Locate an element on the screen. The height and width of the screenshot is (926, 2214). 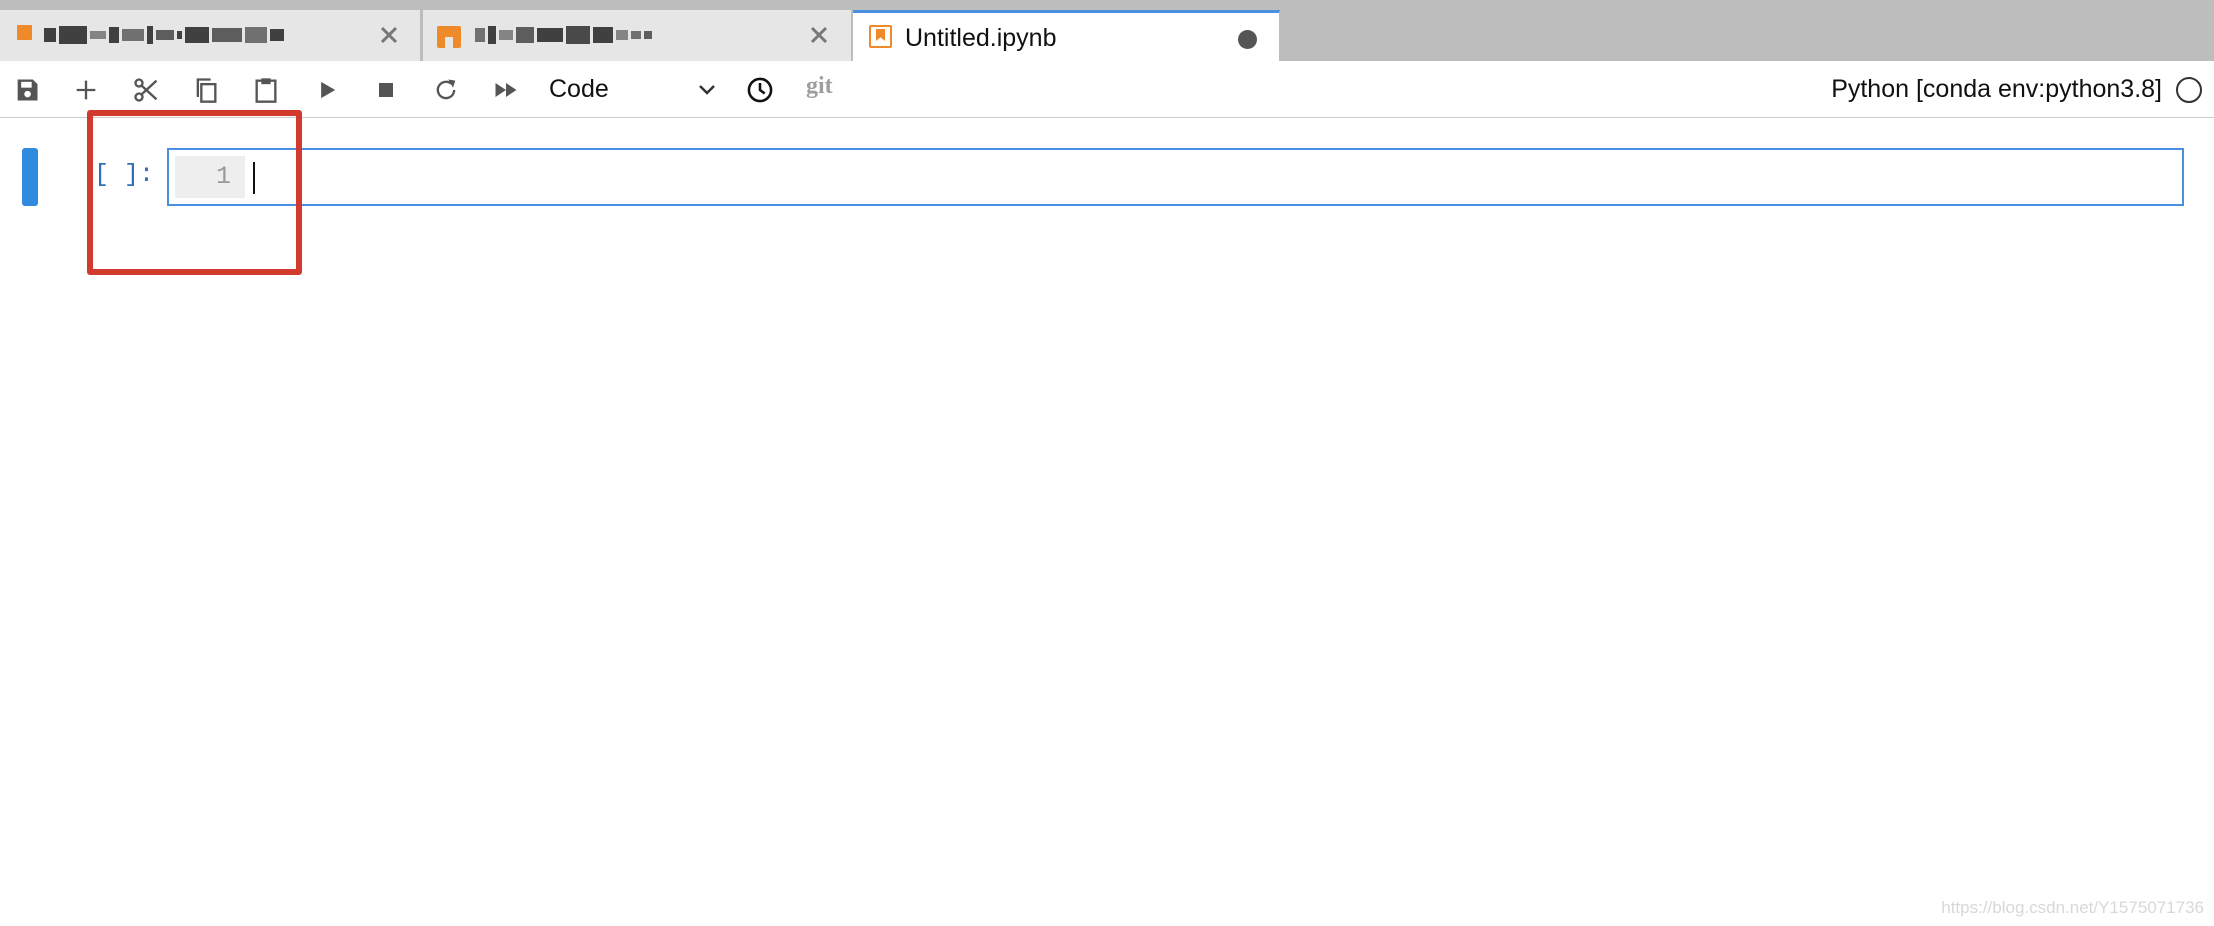
restart-icon is located at coordinates (446, 89).